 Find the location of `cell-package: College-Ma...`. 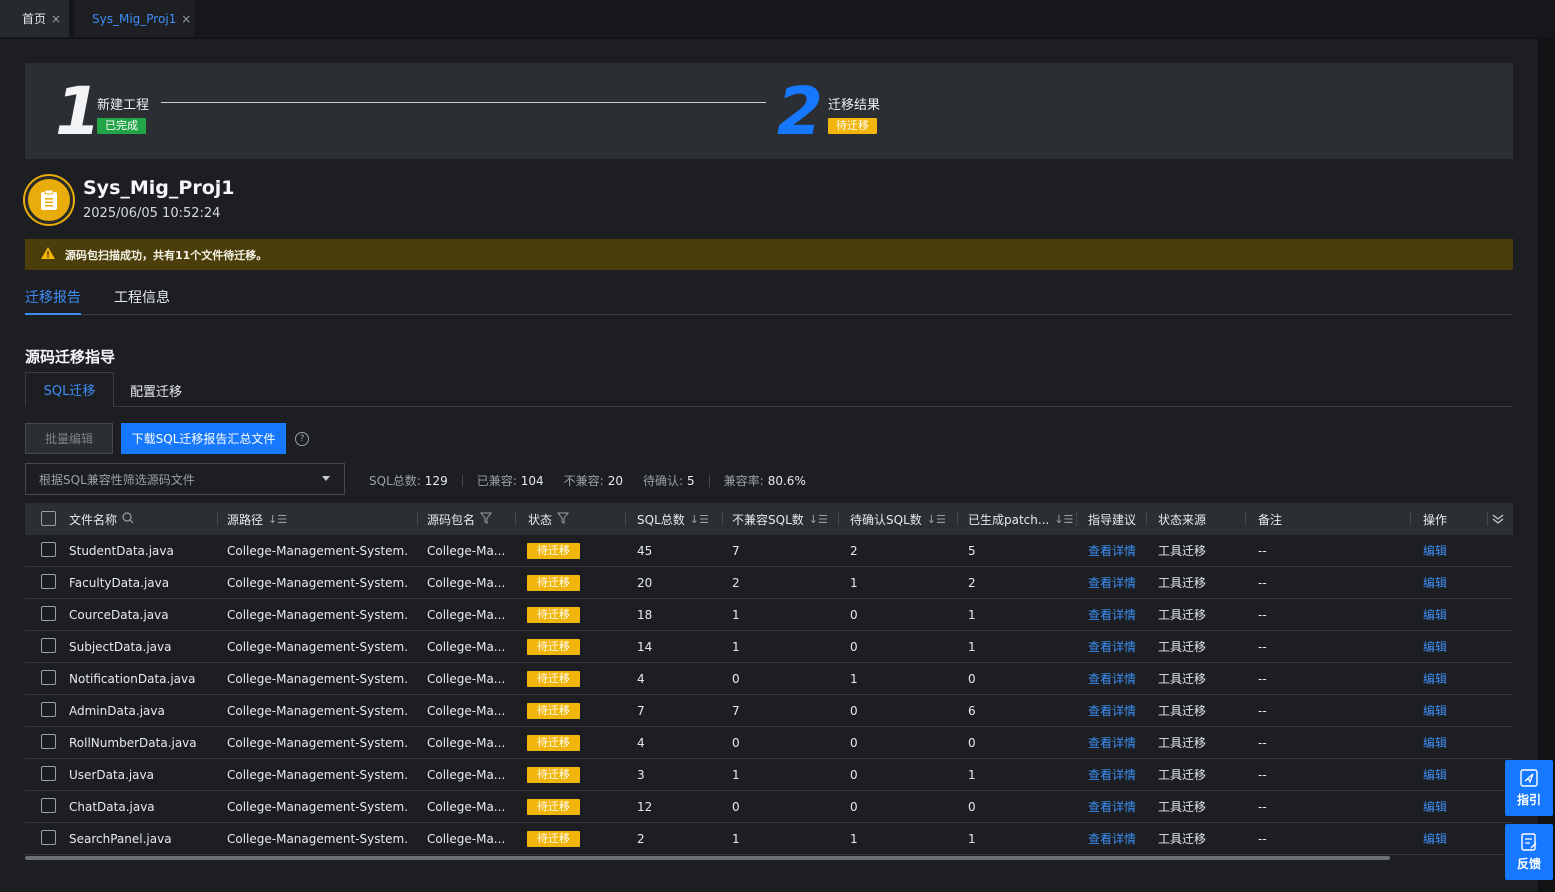

cell-package: College-Ma... is located at coordinates (466, 806).